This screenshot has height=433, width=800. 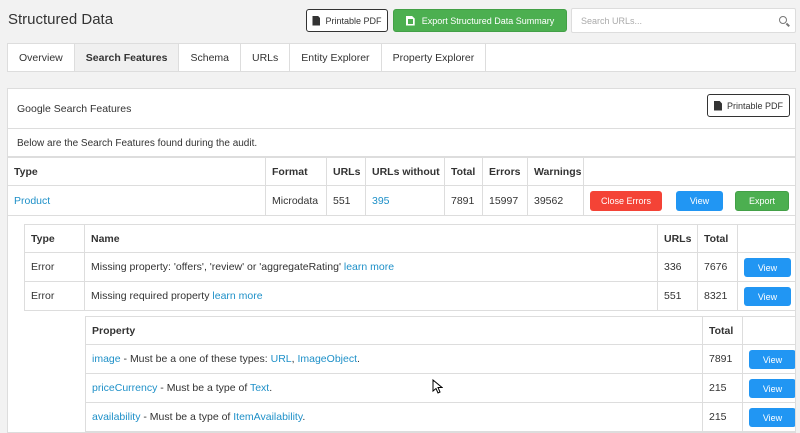 What do you see at coordinates (722, 330) in the screenshot?
I see `property-column-total: Total` at bounding box center [722, 330].